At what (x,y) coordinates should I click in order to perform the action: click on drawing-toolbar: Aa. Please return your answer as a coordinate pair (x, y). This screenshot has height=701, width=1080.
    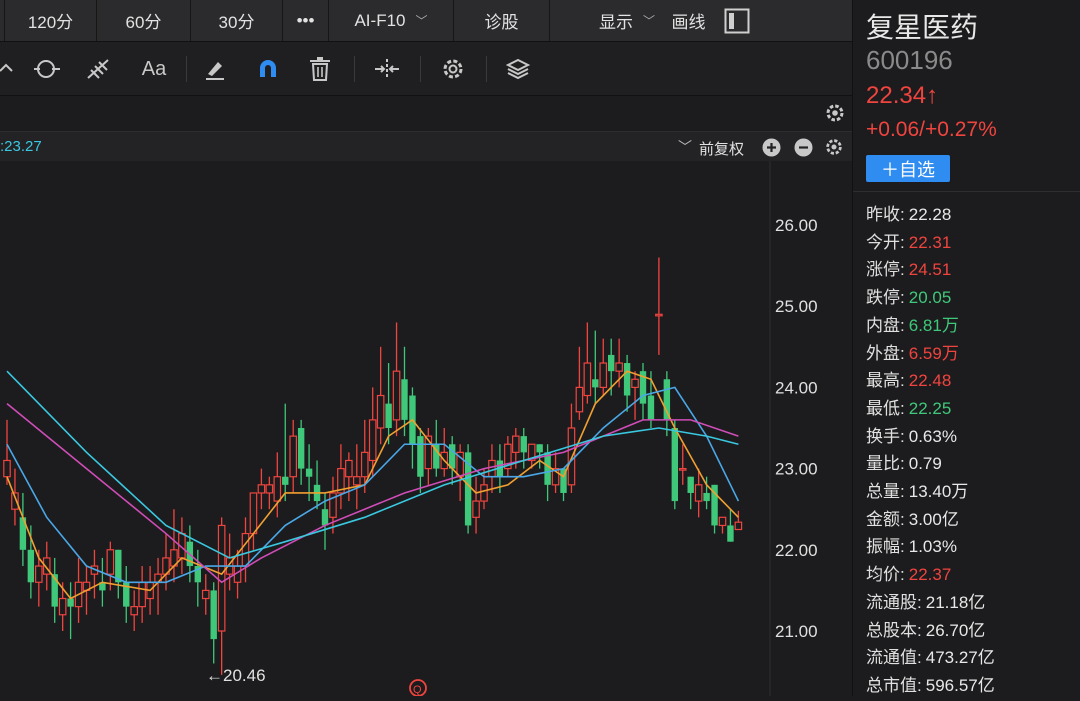
    Looking at the image, I should click on (426, 69).